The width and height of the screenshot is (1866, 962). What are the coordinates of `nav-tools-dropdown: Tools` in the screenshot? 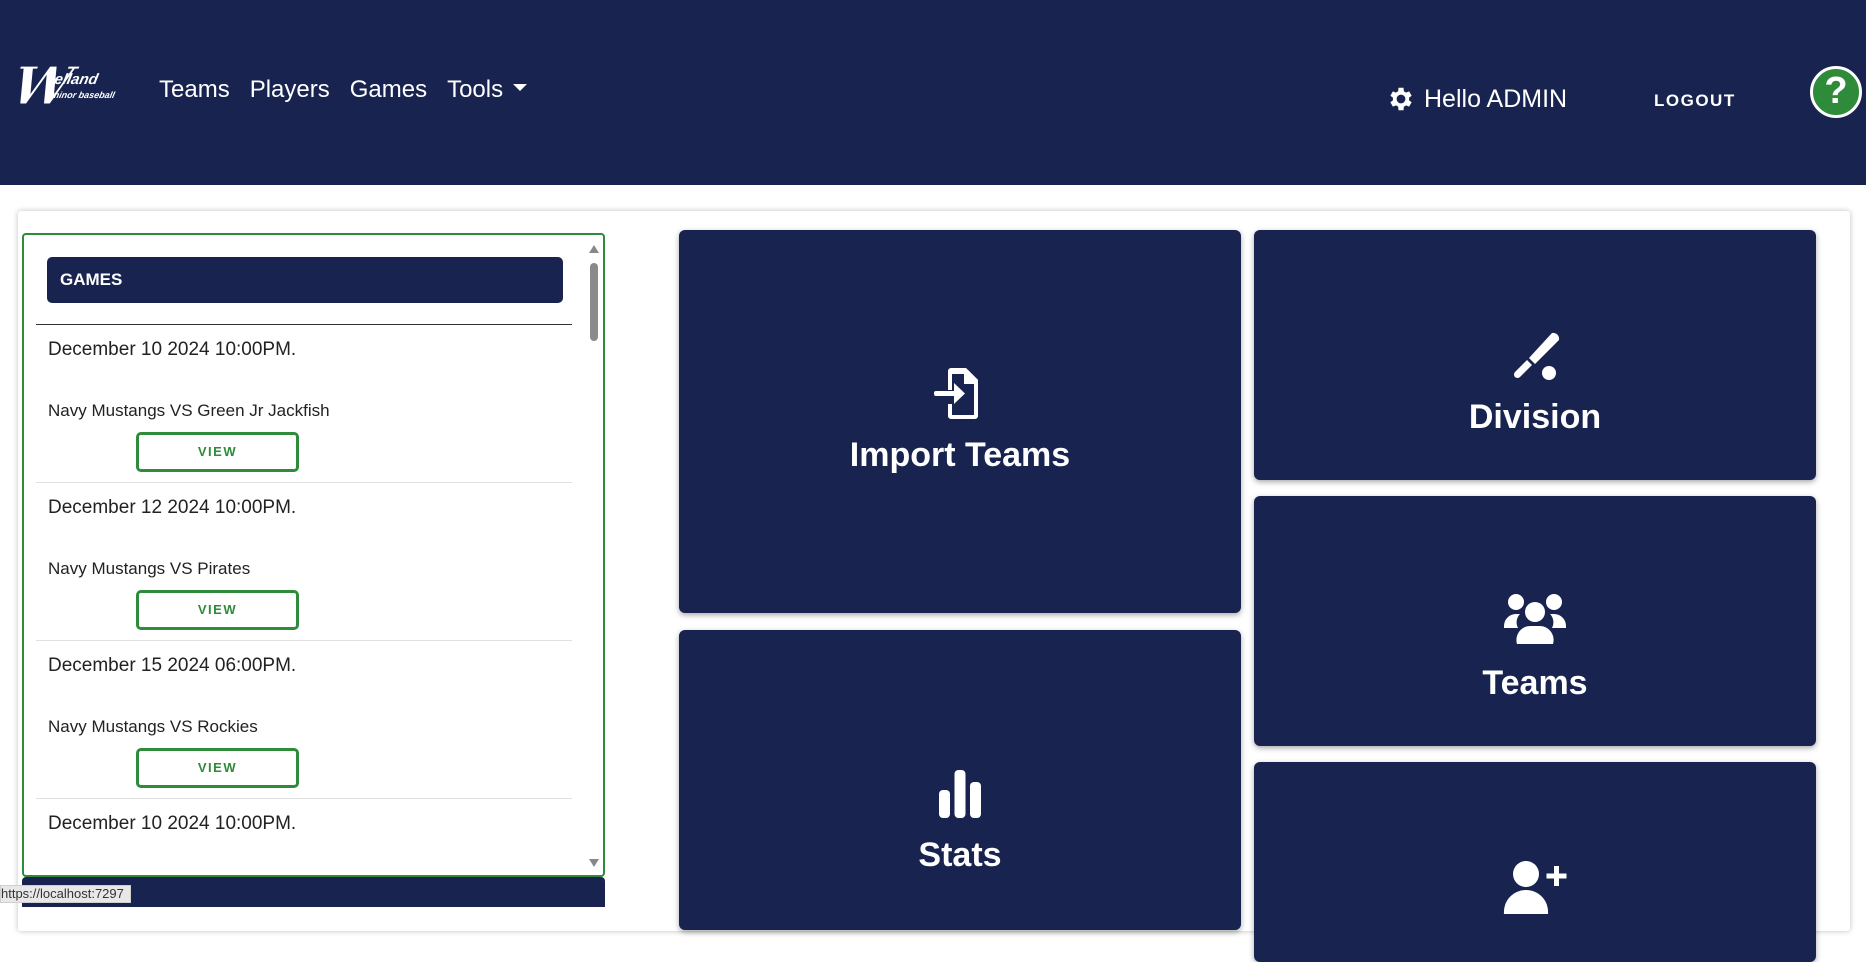 It's located at (487, 90).